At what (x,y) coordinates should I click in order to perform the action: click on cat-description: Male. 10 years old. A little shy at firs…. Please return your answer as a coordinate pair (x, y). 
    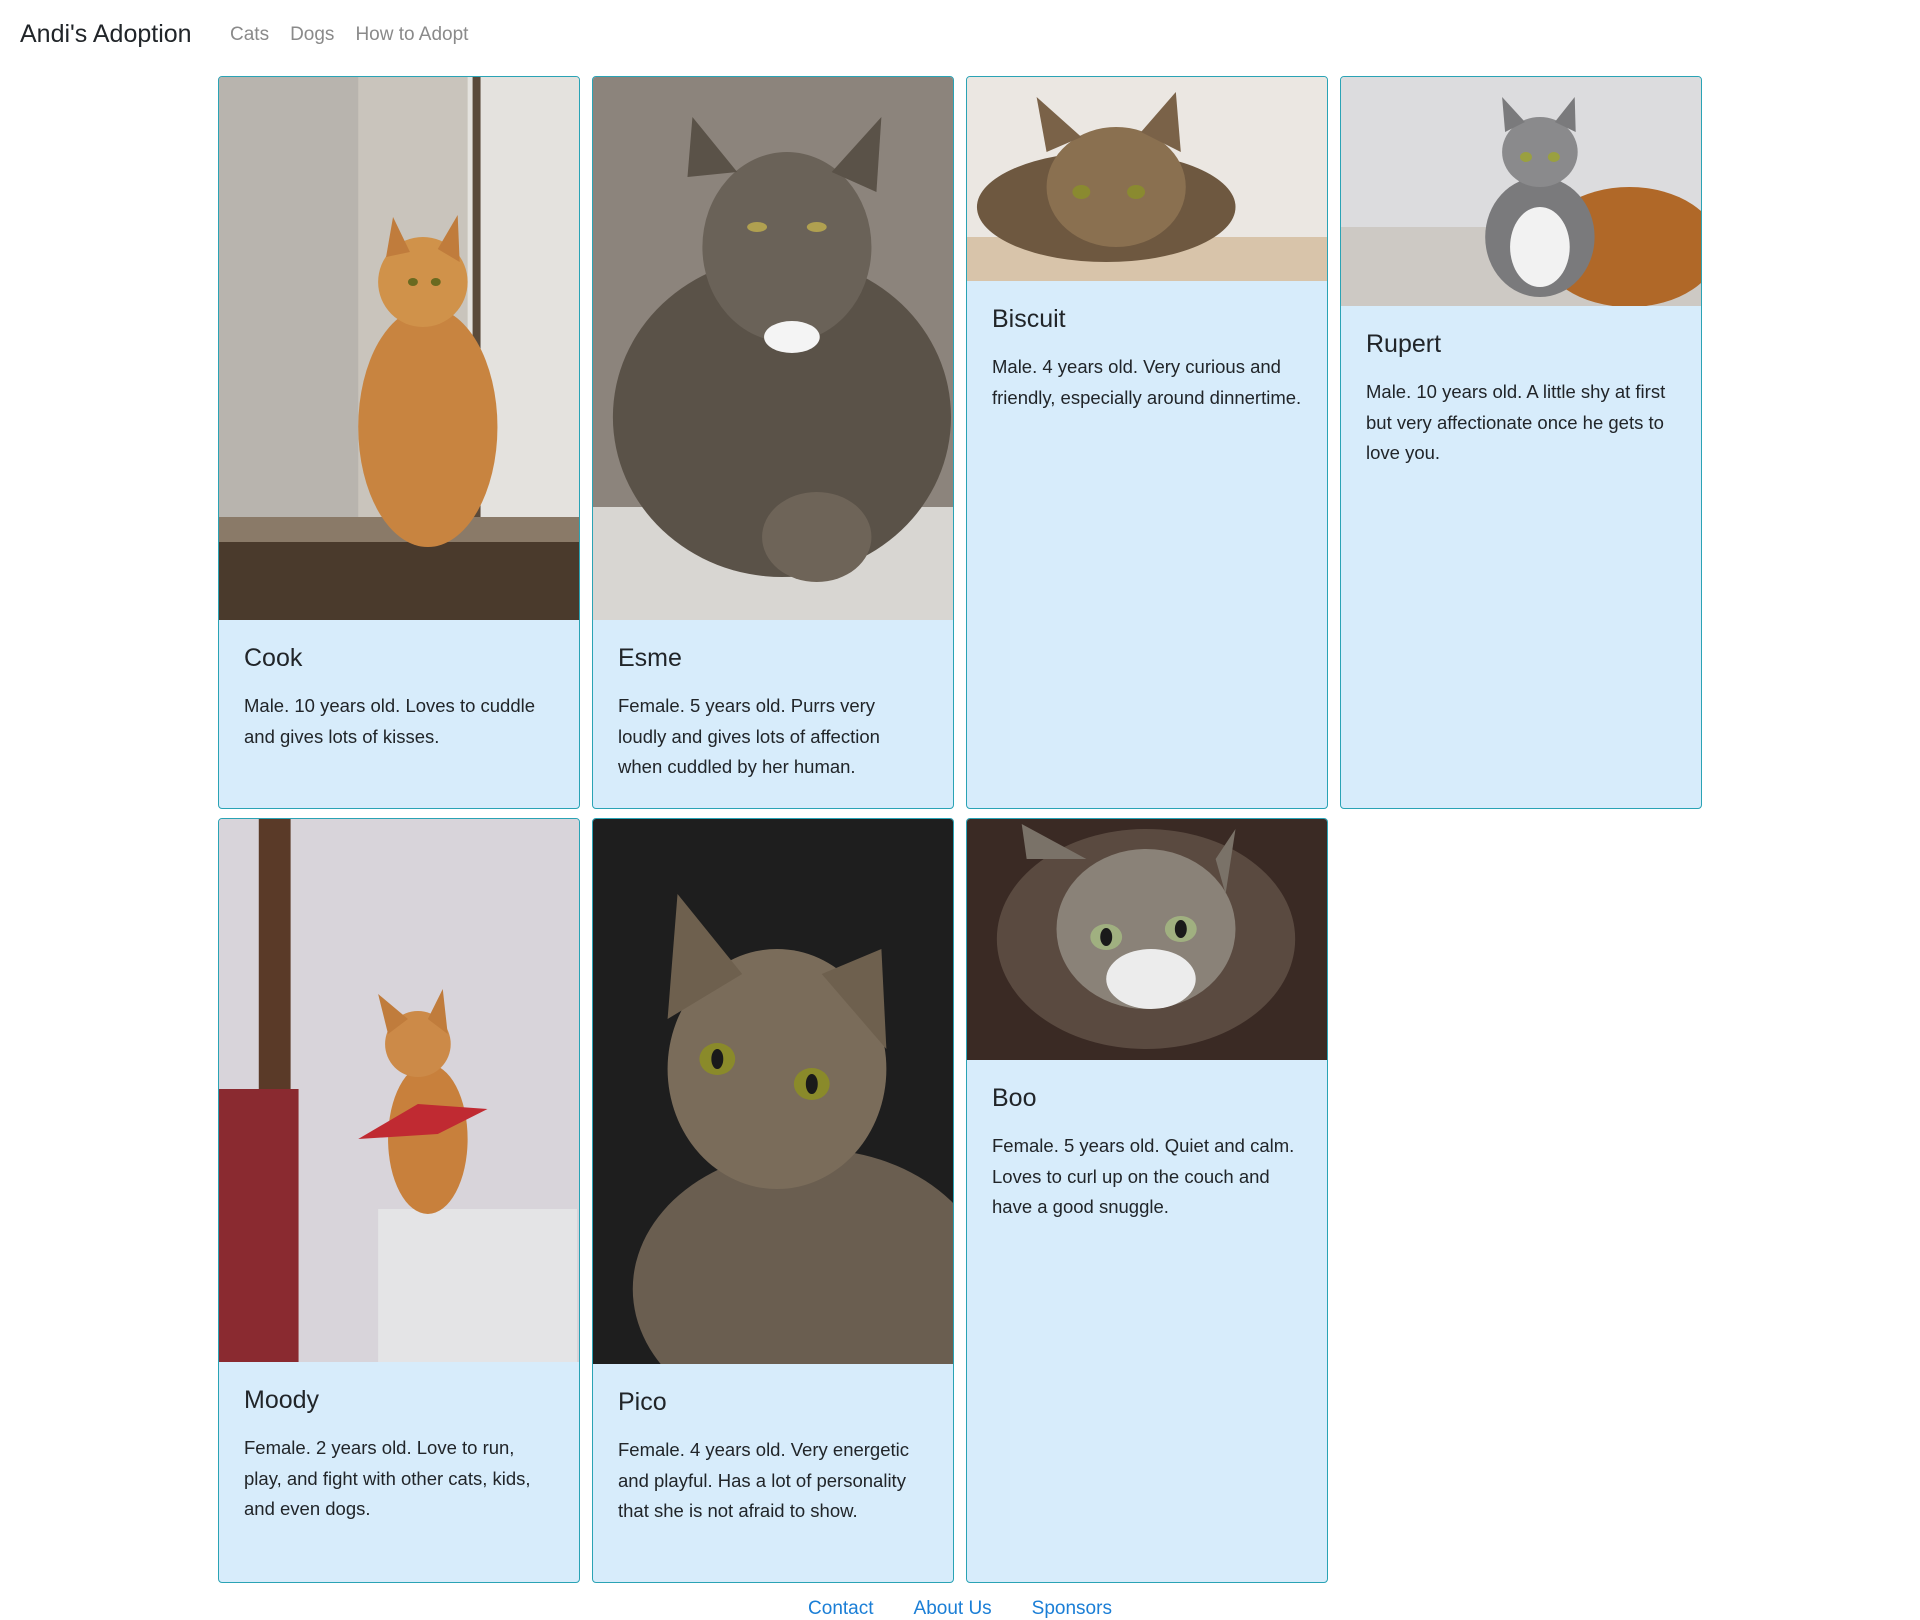
    Looking at the image, I should click on (1516, 422).